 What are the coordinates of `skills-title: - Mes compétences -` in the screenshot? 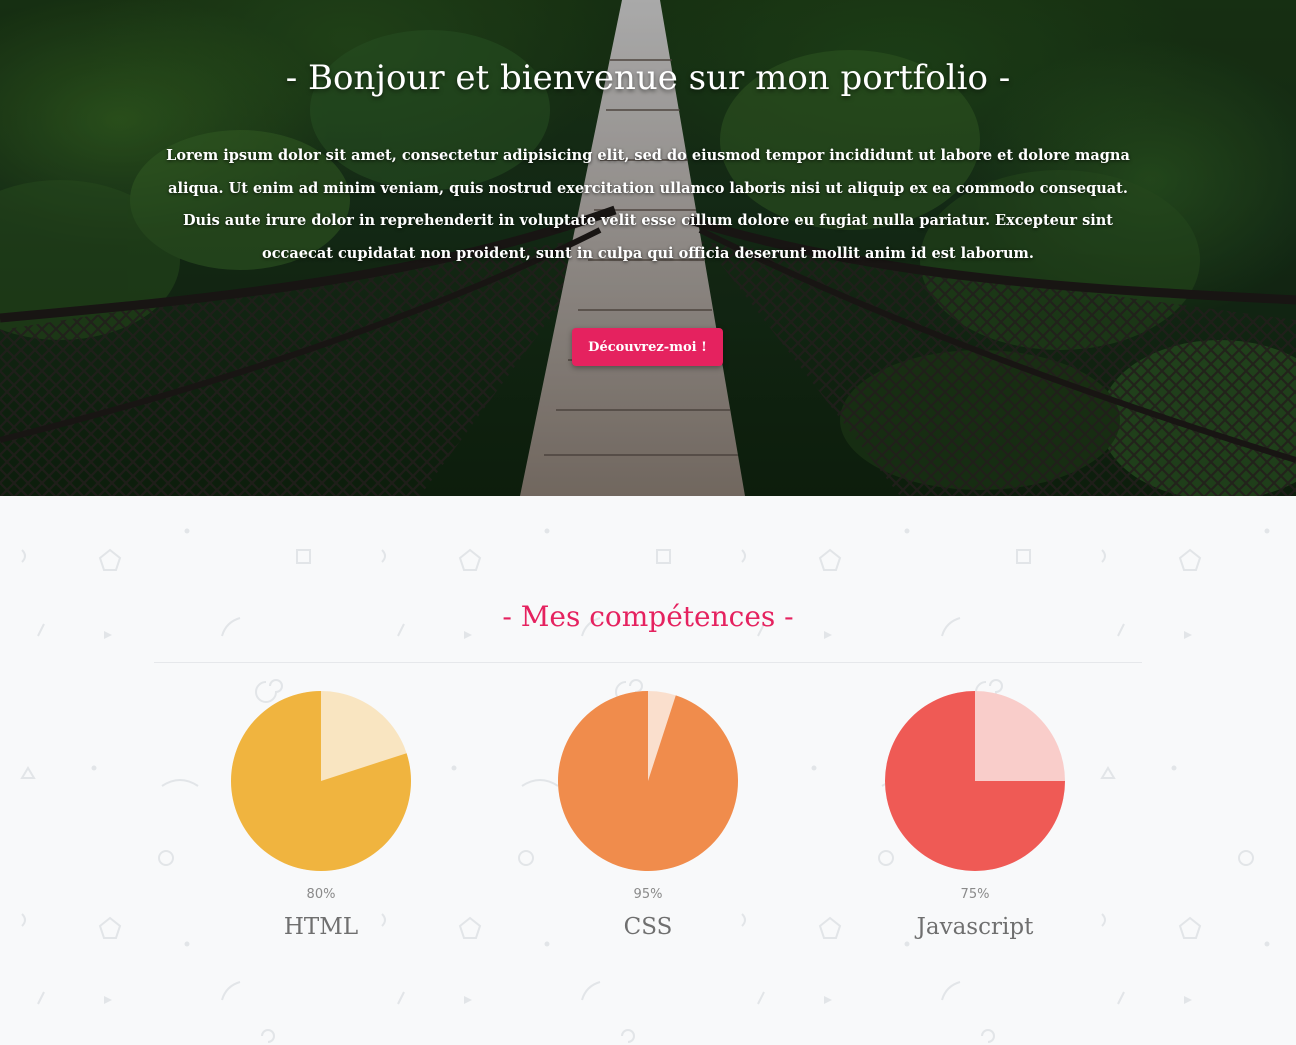 It's located at (648, 616).